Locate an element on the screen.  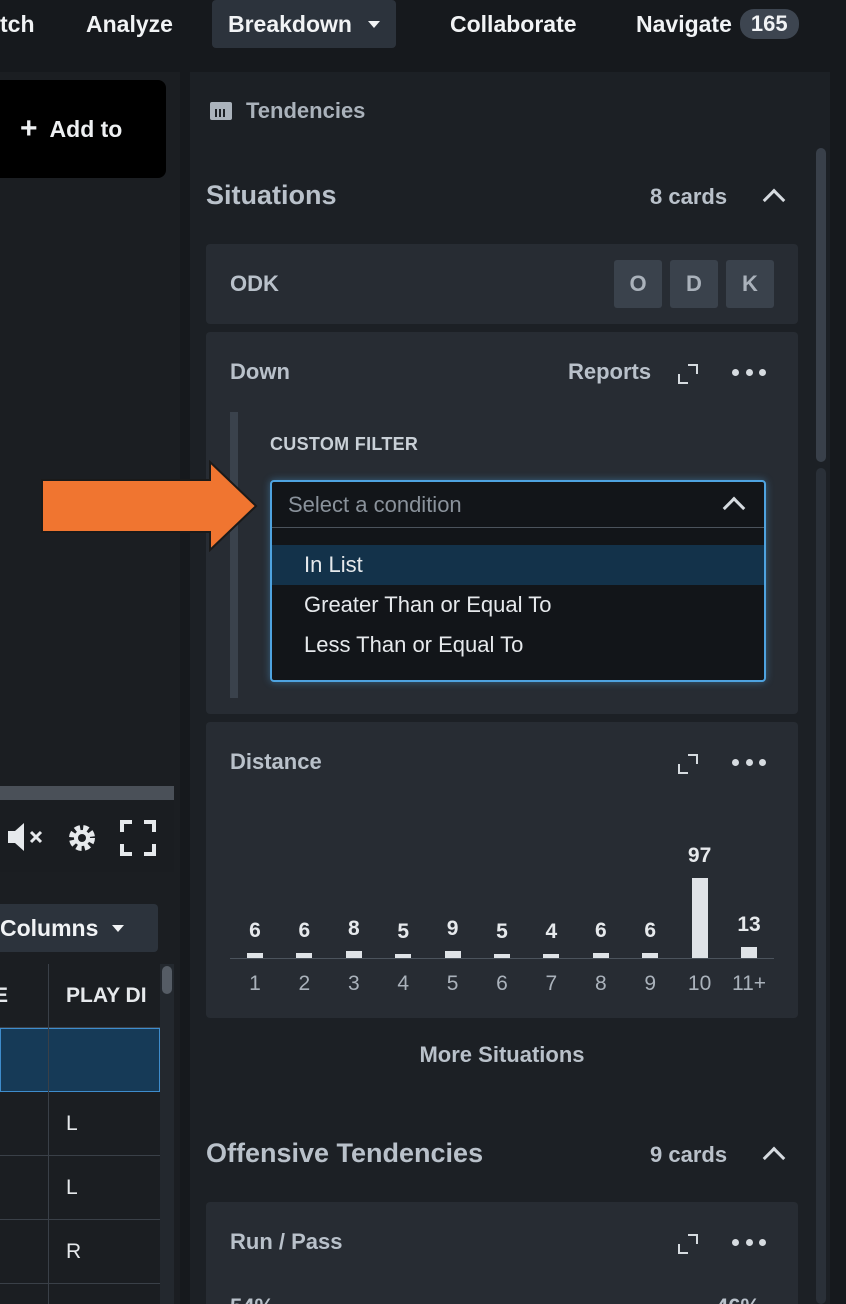
navigate-count-badge: 165 is located at coordinates (769, 24).